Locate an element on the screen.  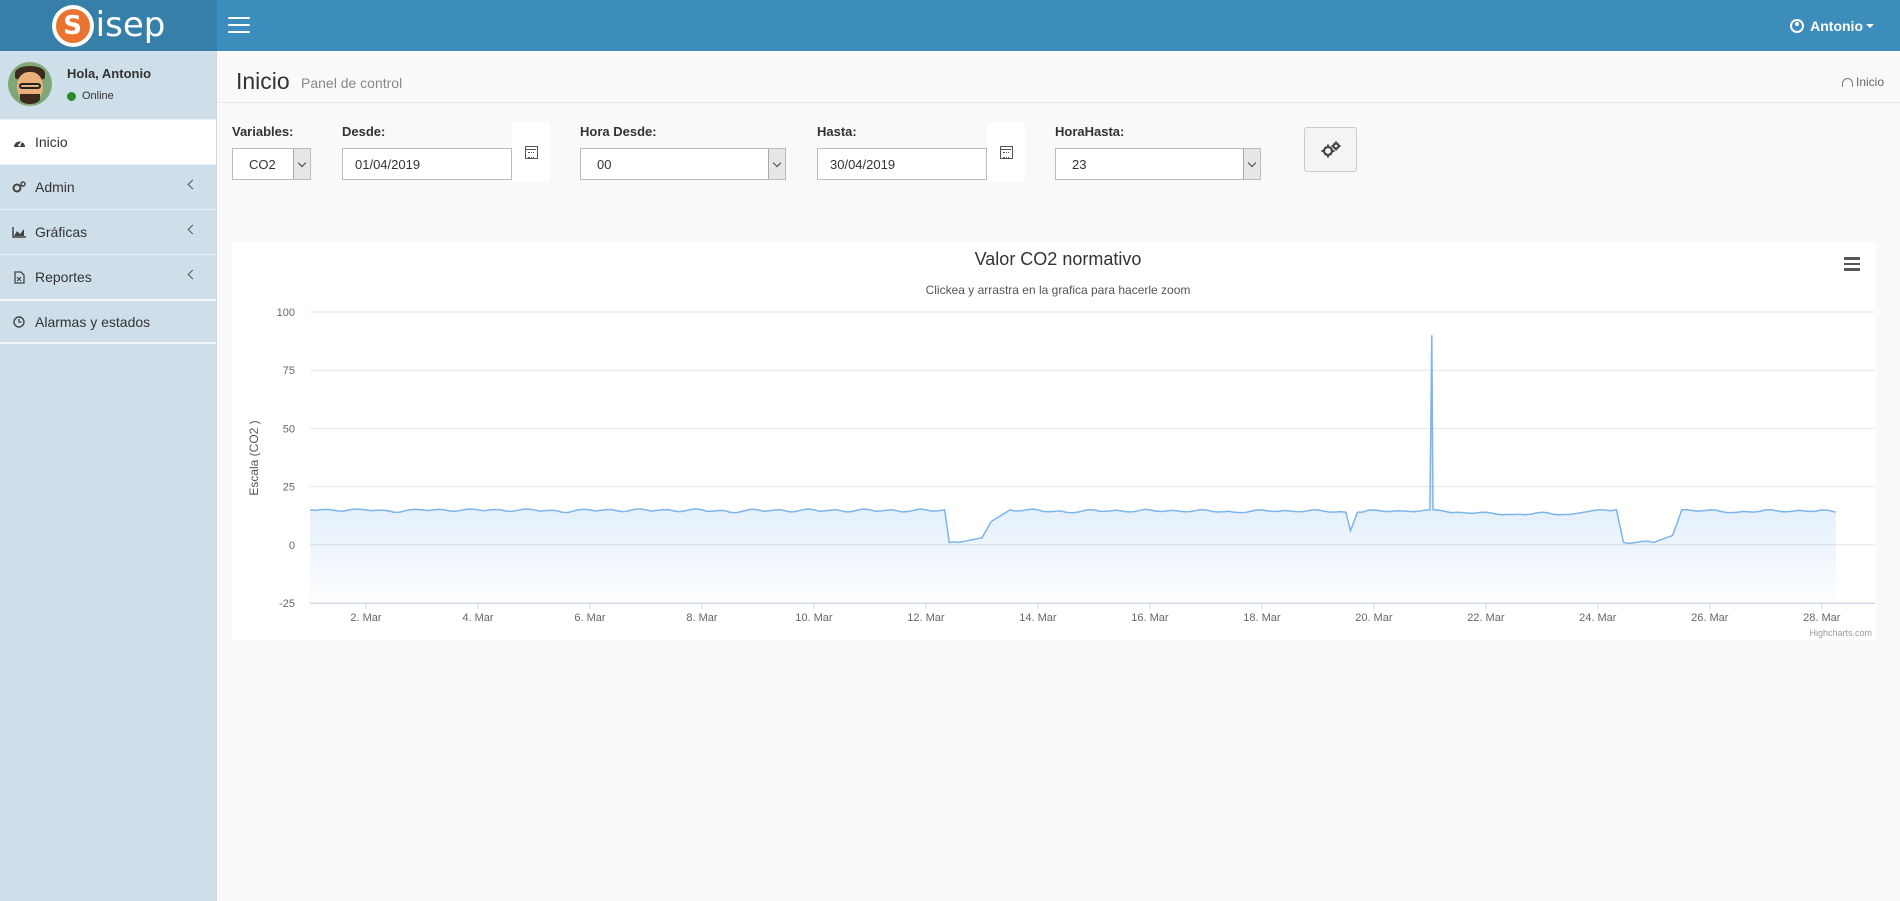
desde-date-input: 01/04/2019 is located at coordinates (427, 164).